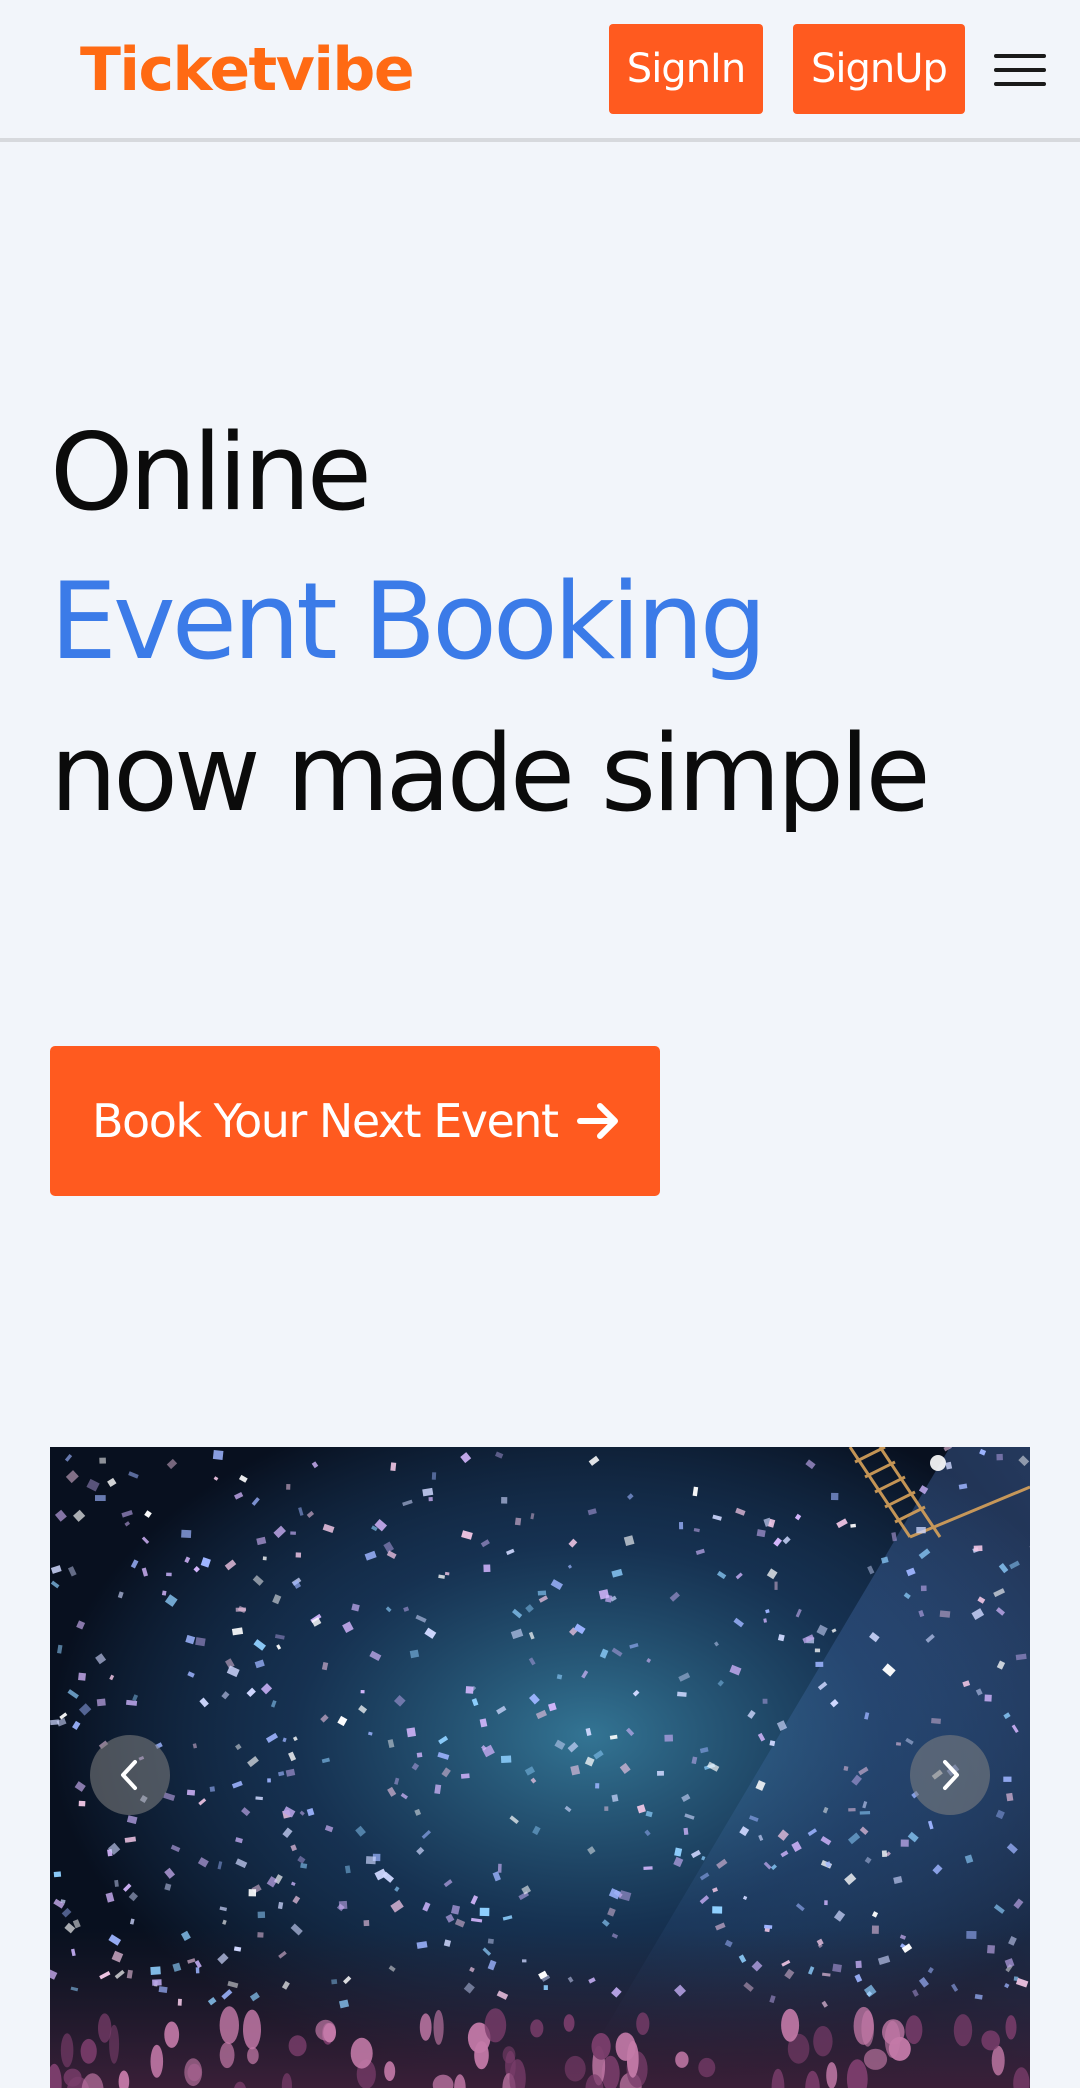  I want to click on brand-logo: Ticketvibe, so click(247, 70).